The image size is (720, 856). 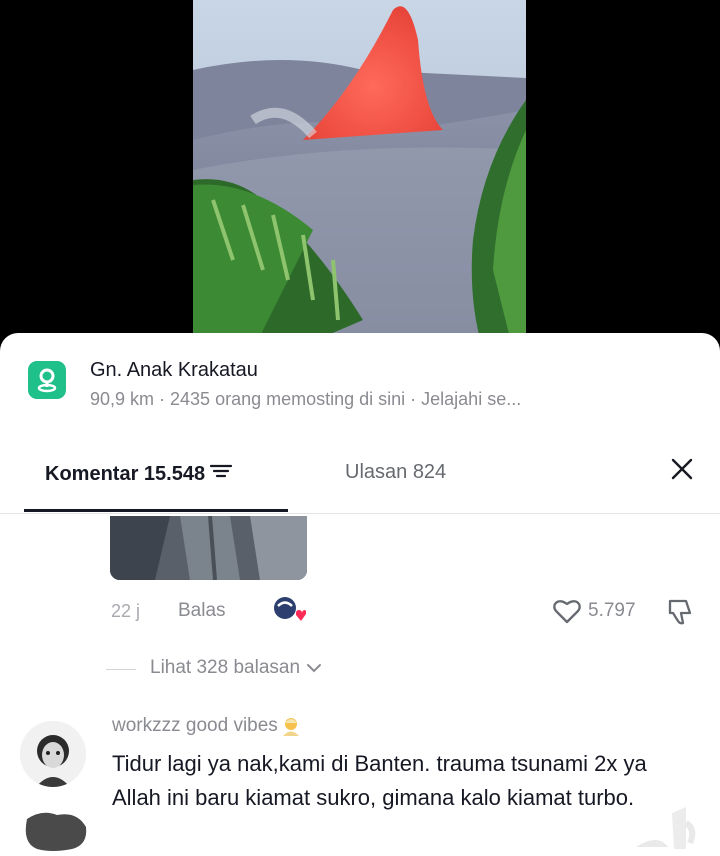 I want to click on close-button, so click(x=682, y=469).